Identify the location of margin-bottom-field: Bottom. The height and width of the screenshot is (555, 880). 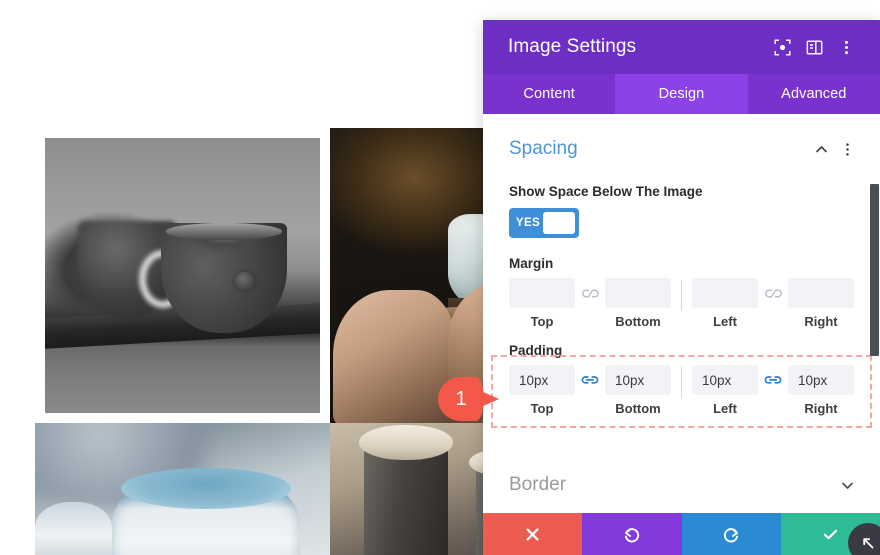
(638, 303).